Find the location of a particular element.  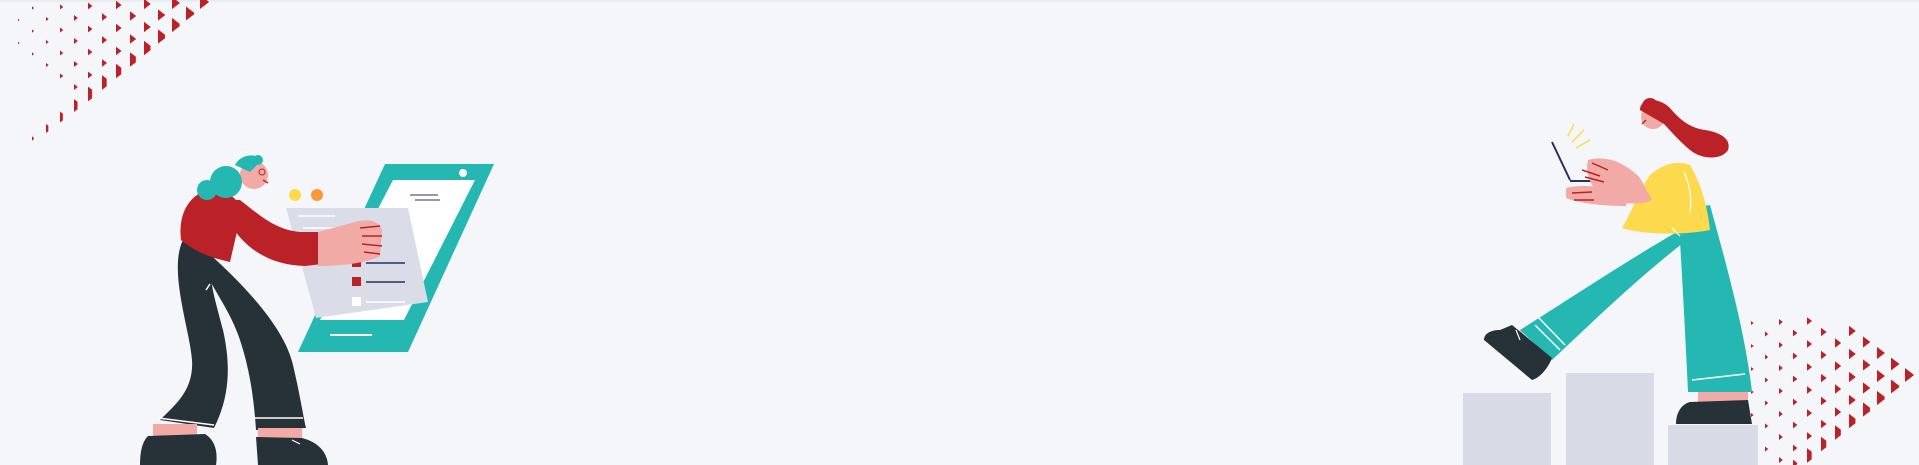

yellow-dot-icon is located at coordinates (295, 195).